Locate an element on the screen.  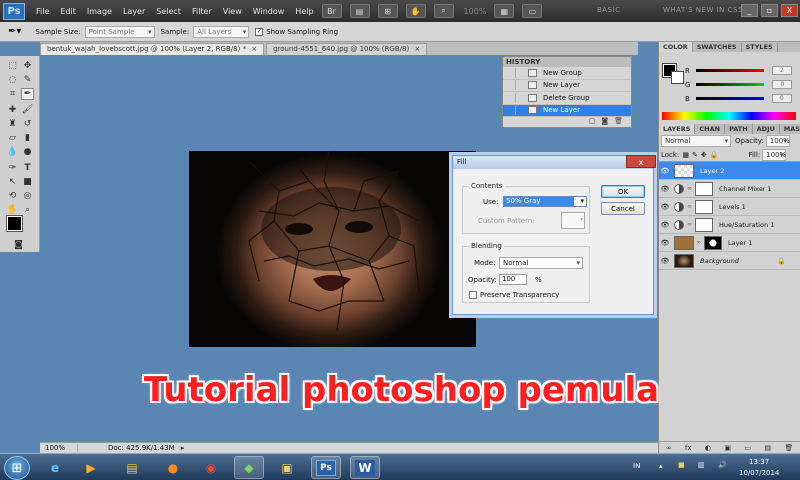
menu-layer: Layer is located at coordinates (134, 11).